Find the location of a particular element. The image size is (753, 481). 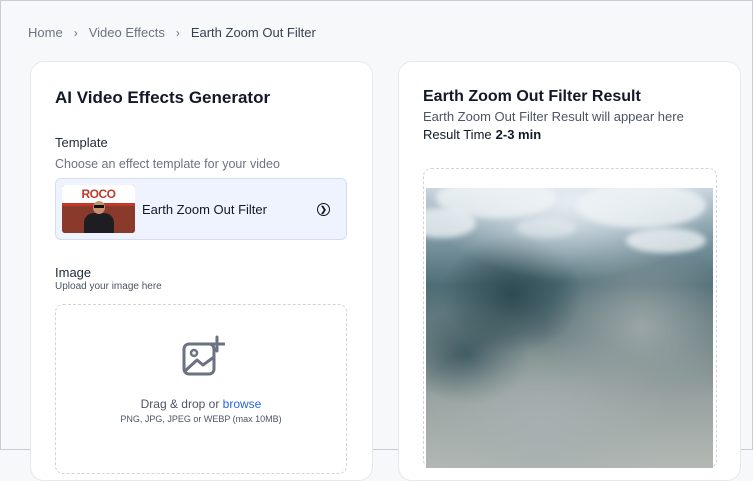

image-hint: Upload your image here is located at coordinates (108, 286).